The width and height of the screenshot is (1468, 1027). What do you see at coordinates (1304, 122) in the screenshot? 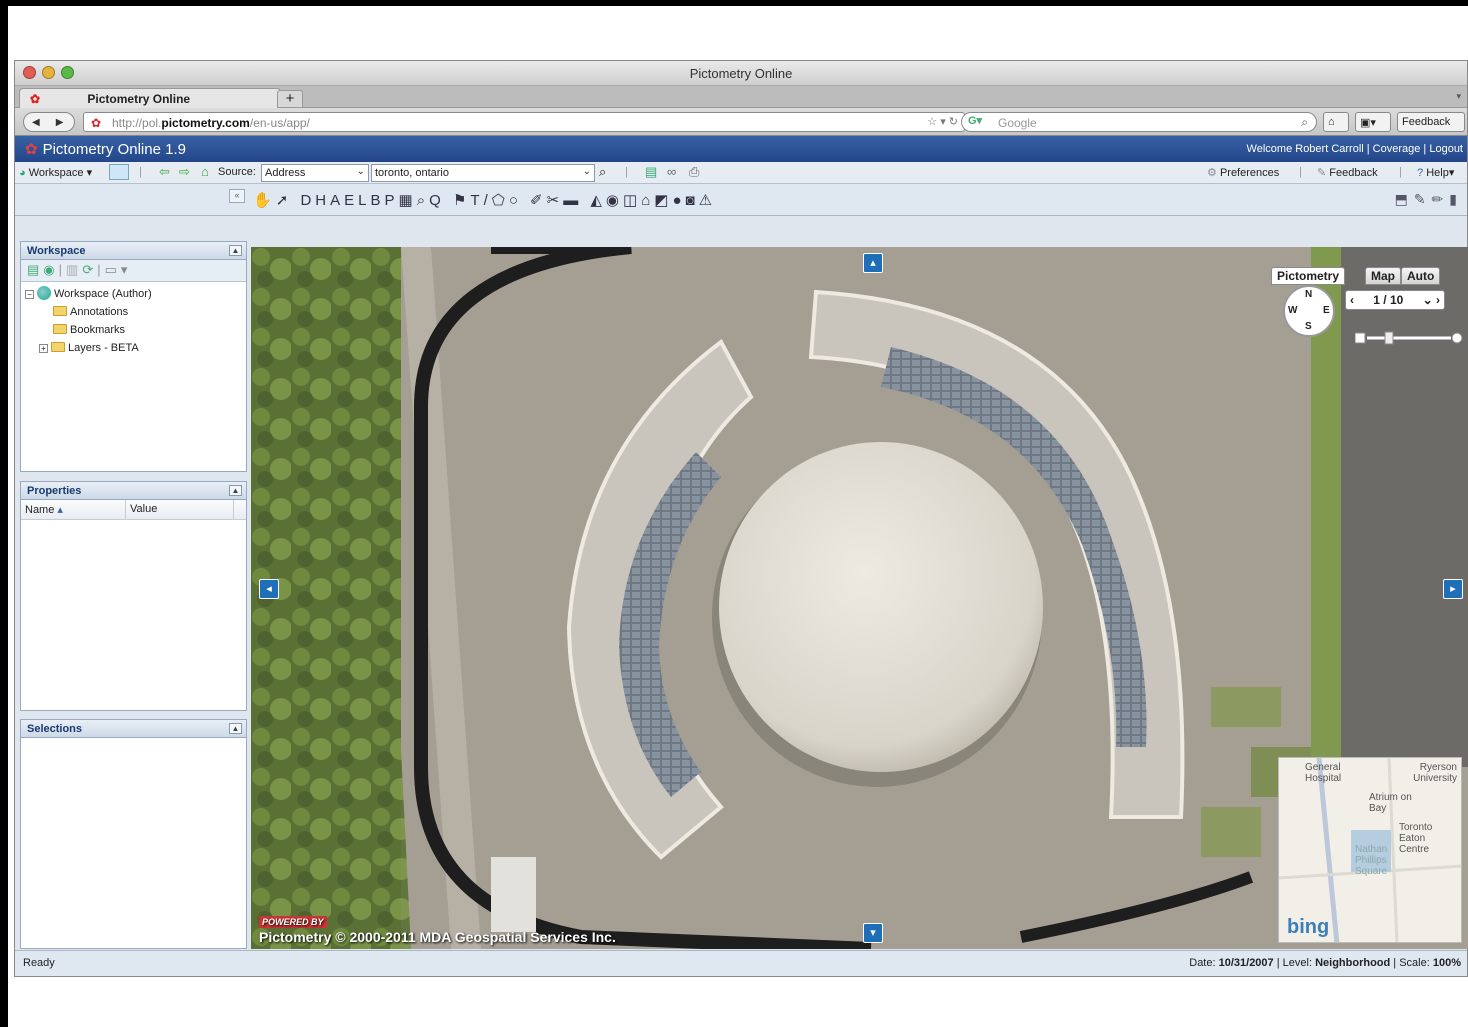
I see `search-icon: ⌕` at bounding box center [1304, 122].